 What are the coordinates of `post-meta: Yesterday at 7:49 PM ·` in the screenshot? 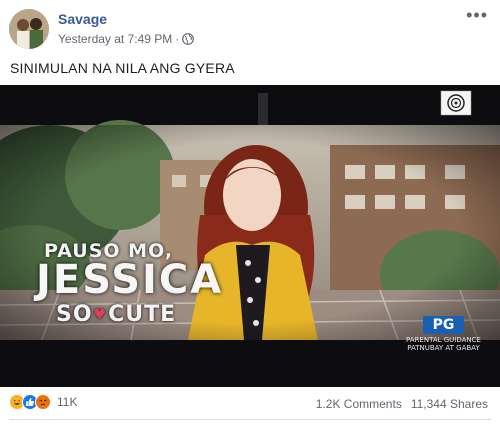 It's located at (126, 39).